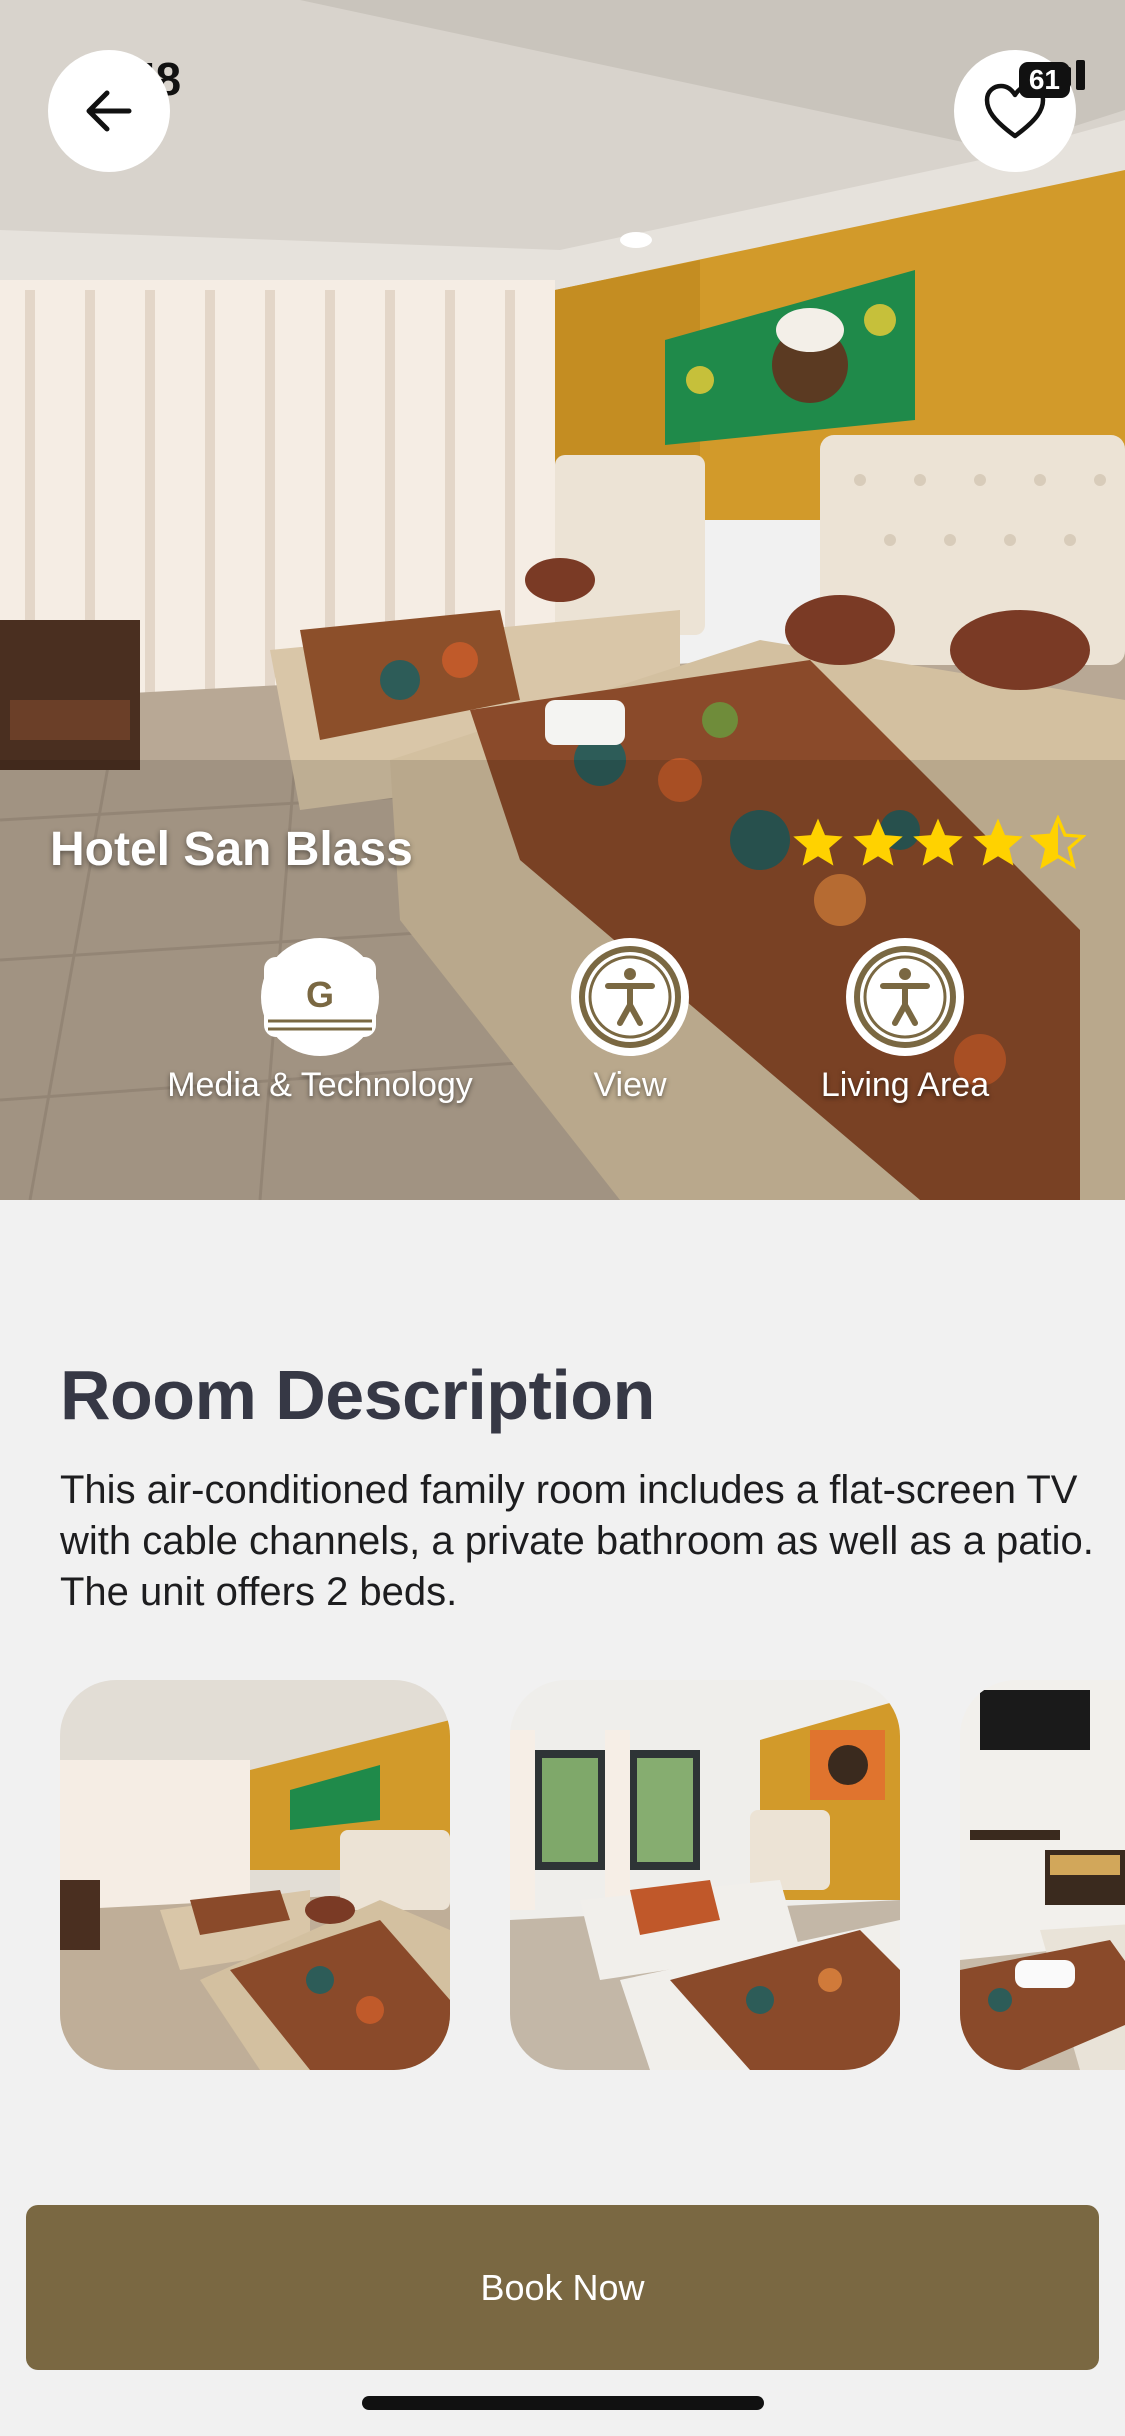 The height and width of the screenshot is (2436, 1125). I want to click on room-description-title: Room Description, so click(357, 1395).